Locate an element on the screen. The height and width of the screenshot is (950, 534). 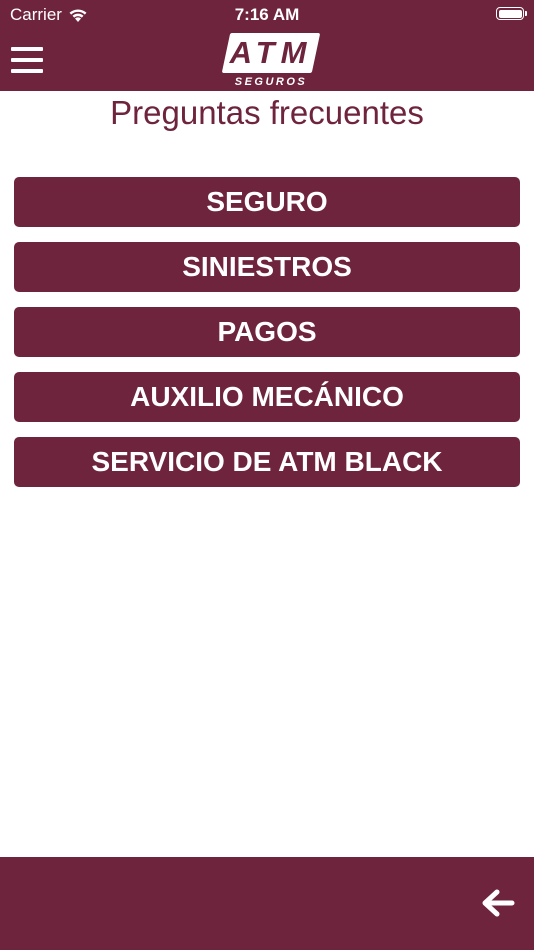
menu-button is located at coordinates (27, 60).